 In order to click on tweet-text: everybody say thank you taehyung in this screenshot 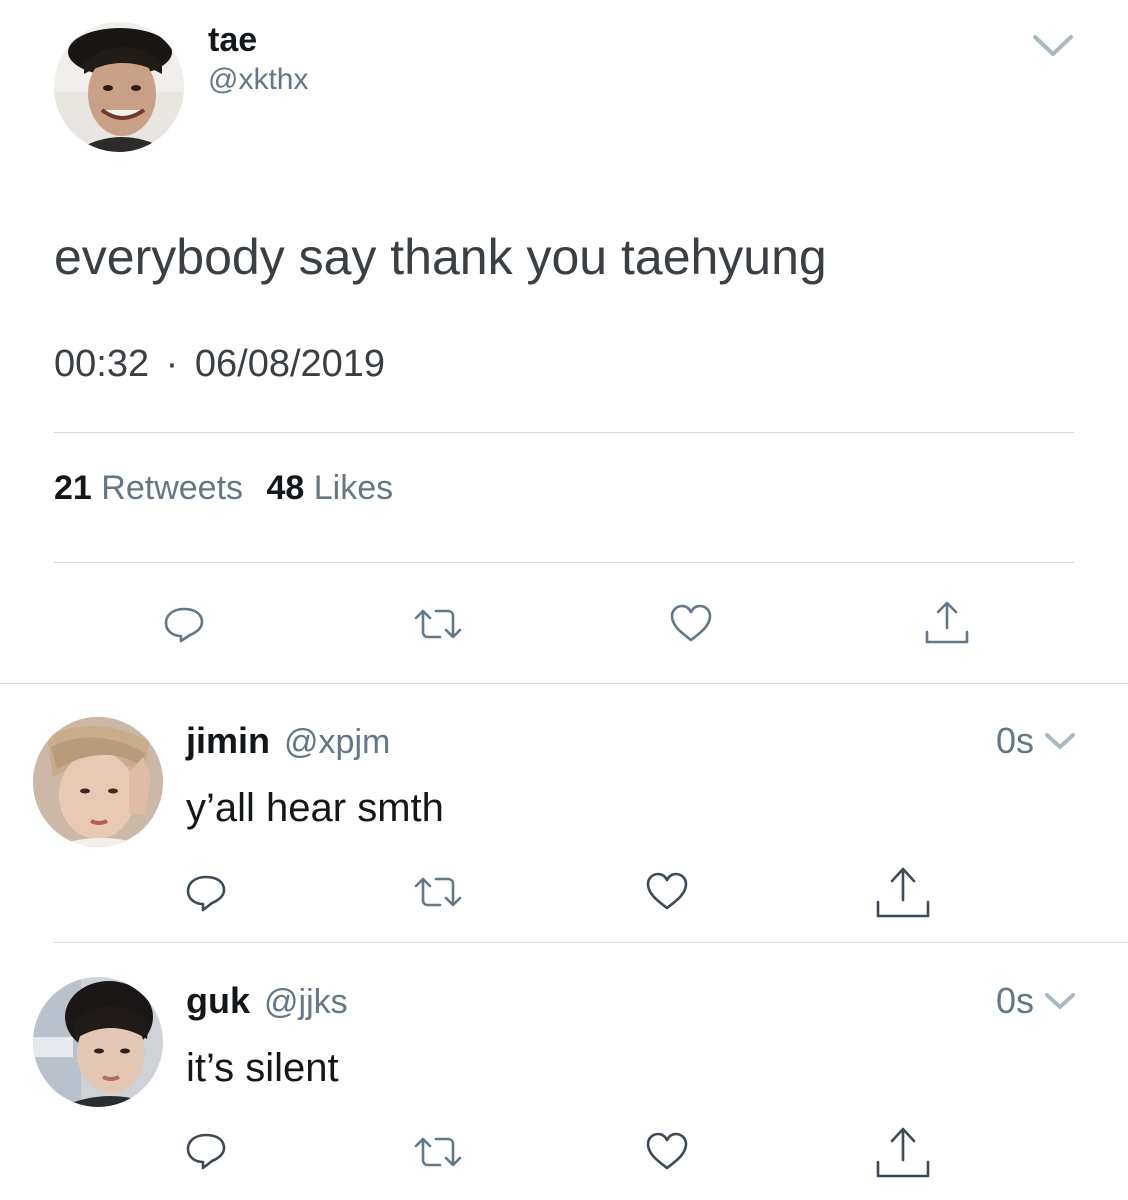, I will do `click(440, 257)`.